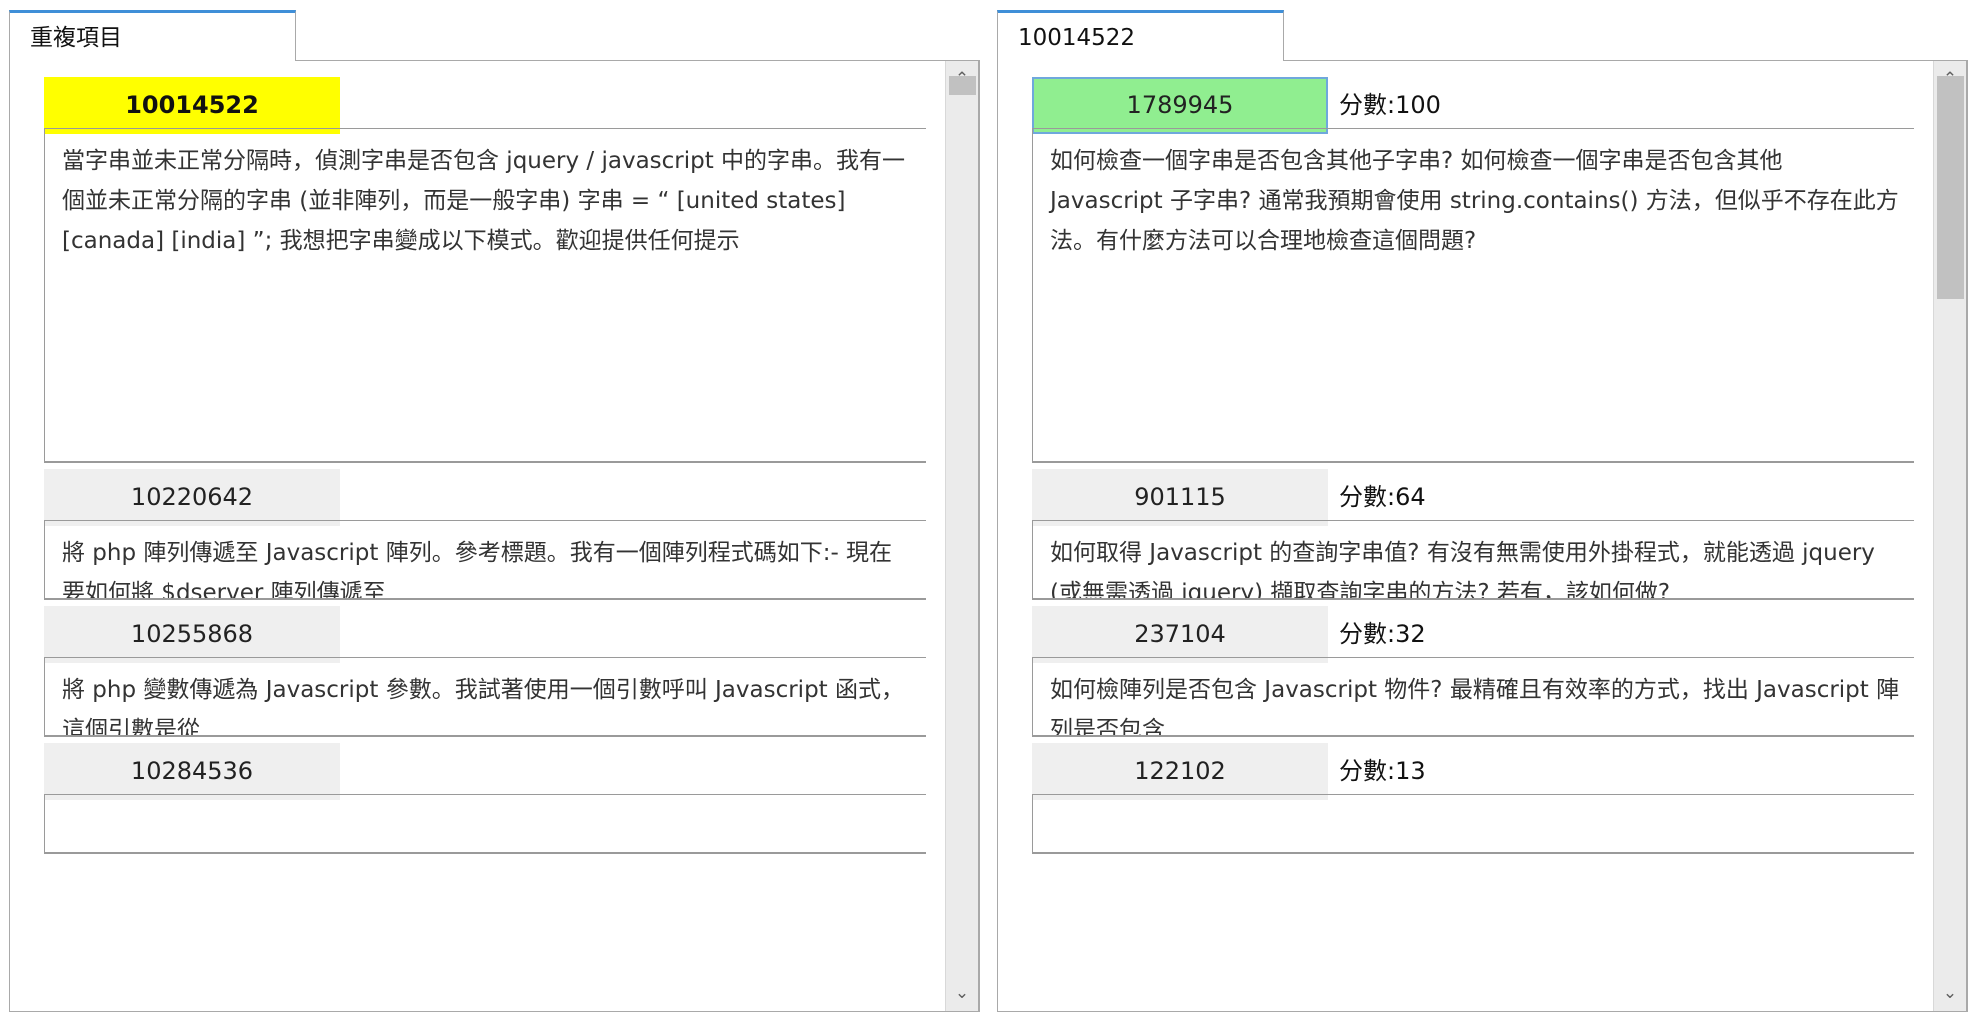 The height and width of the screenshot is (1024, 1968). What do you see at coordinates (1382, 634) in the screenshot?
I see `score-label: 分數:32` at bounding box center [1382, 634].